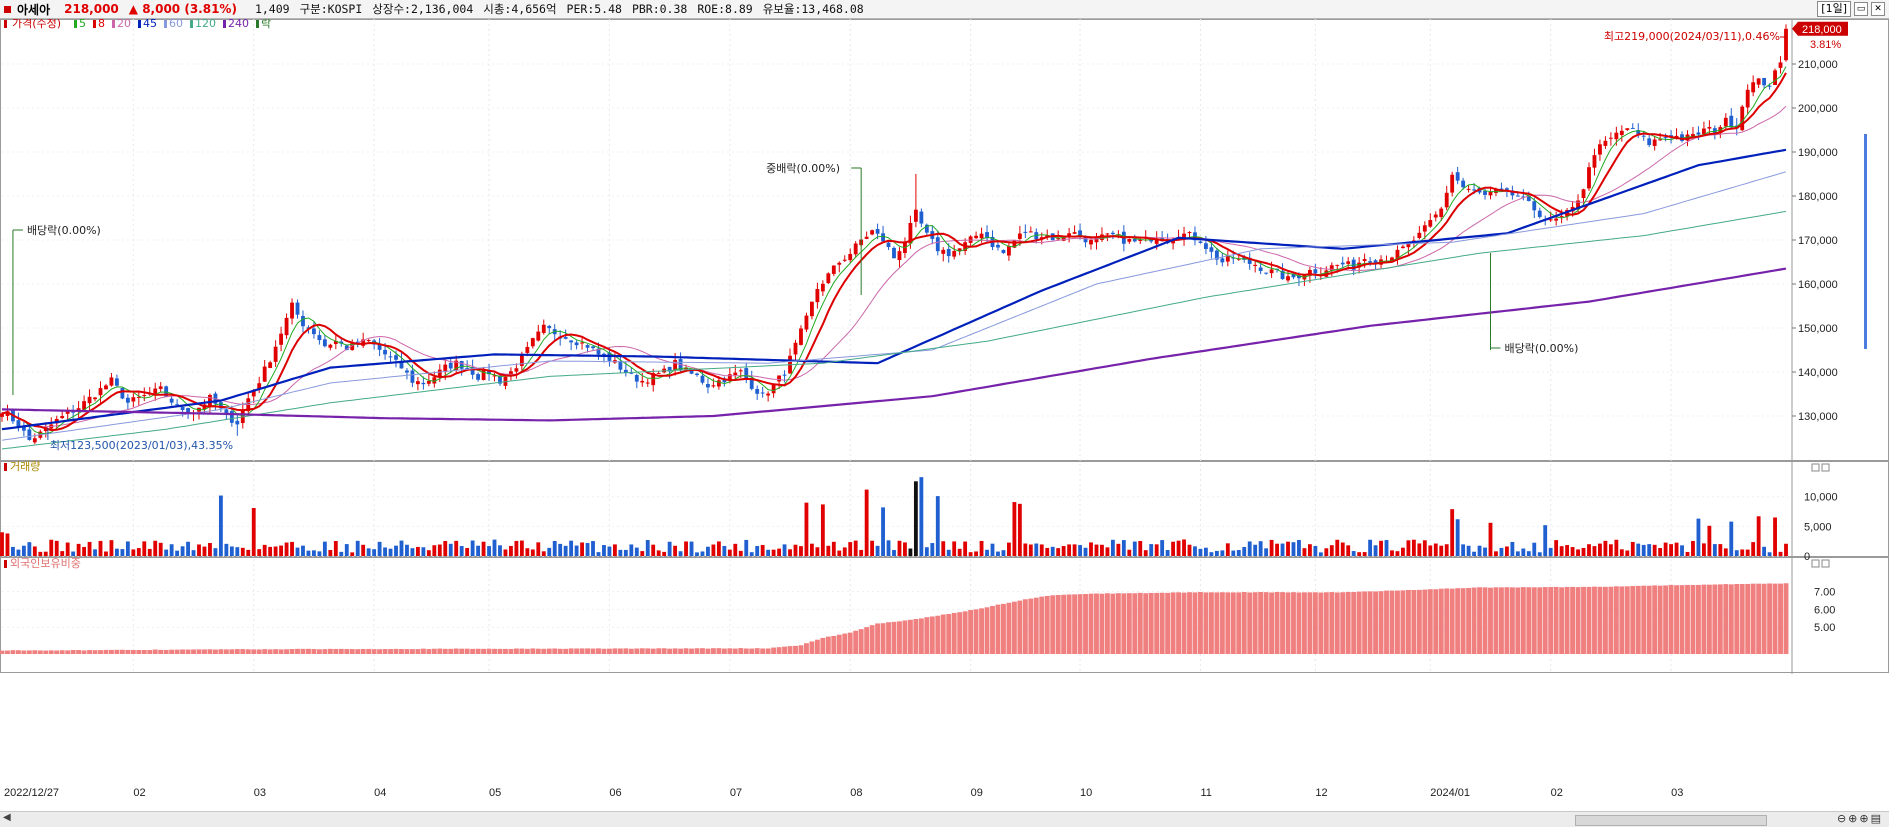 The image size is (1889, 827). Describe the element at coordinates (75, 24) in the screenshot. I see `legend-ma-swatch` at that location.